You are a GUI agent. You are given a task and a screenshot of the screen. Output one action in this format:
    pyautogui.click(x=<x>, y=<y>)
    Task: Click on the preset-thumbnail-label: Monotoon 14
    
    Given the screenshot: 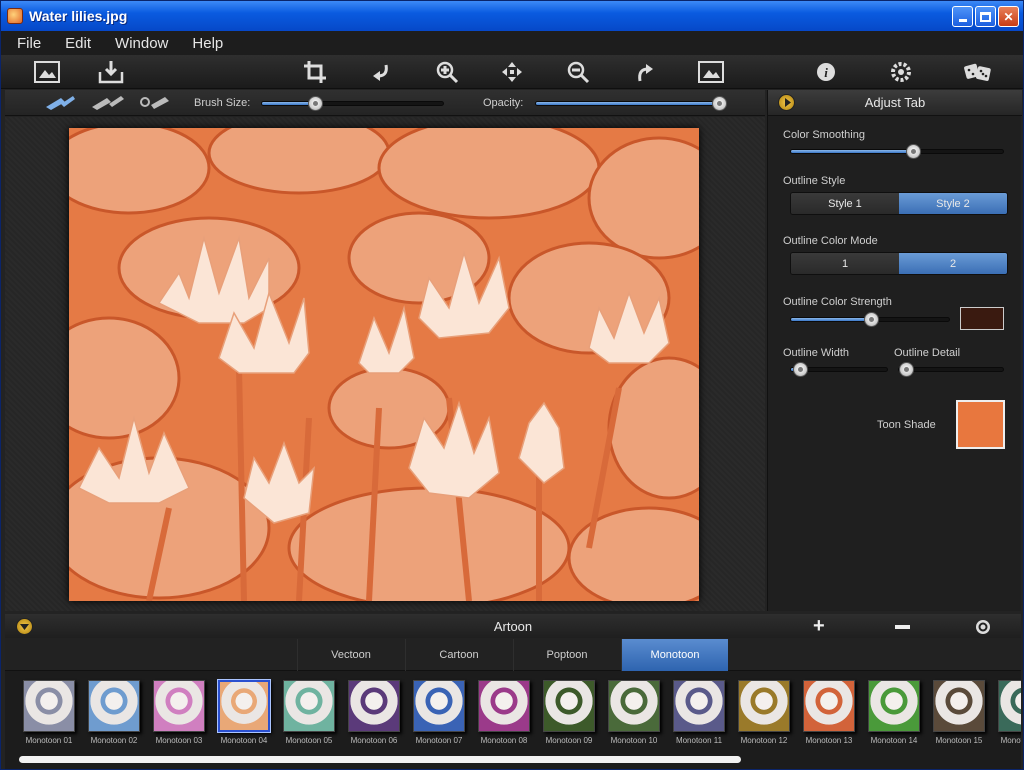 What is the action you would take?
    pyautogui.click(x=894, y=740)
    